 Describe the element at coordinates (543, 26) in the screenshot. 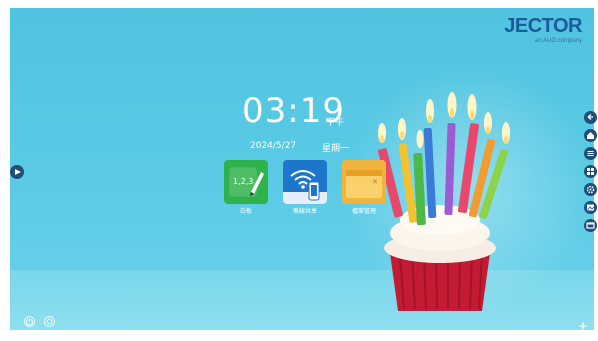

I see `logo-text: JECTOR` at that location.